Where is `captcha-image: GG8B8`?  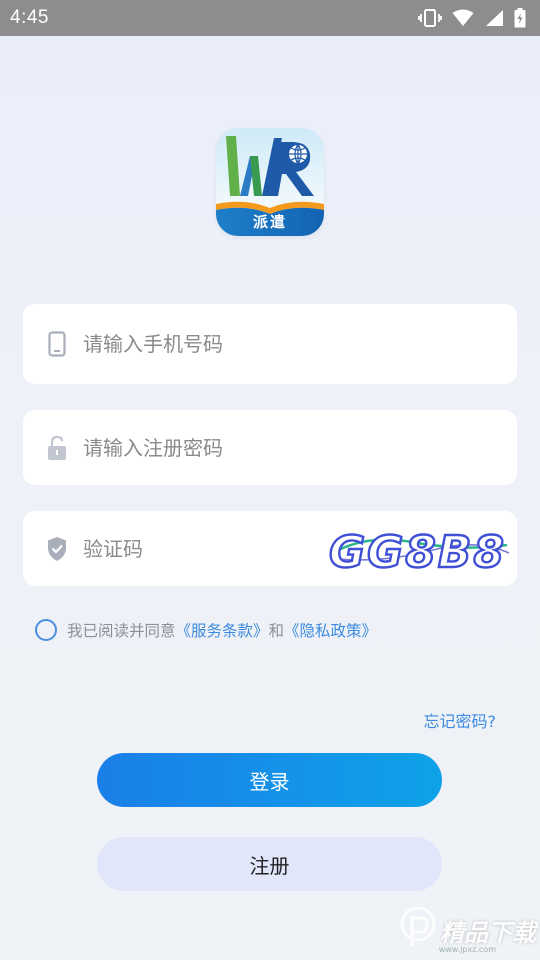 captcha-image: GG8B8 is located at coordinates (420, 549).